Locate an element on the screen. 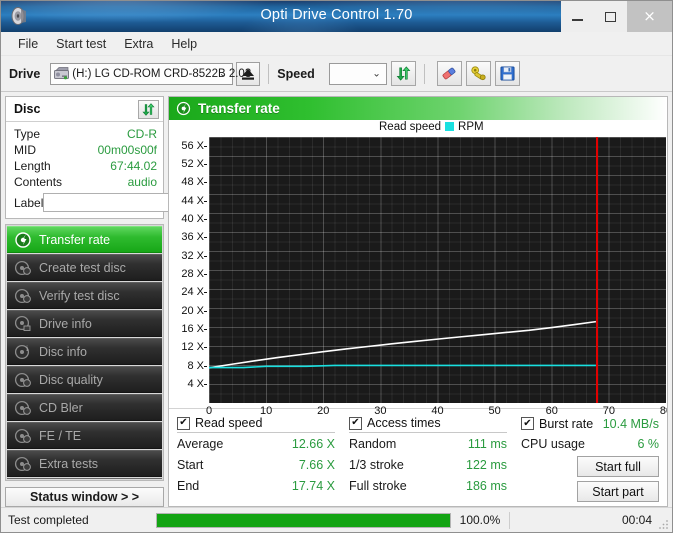  tools-button is located at coordinates (478, 73).